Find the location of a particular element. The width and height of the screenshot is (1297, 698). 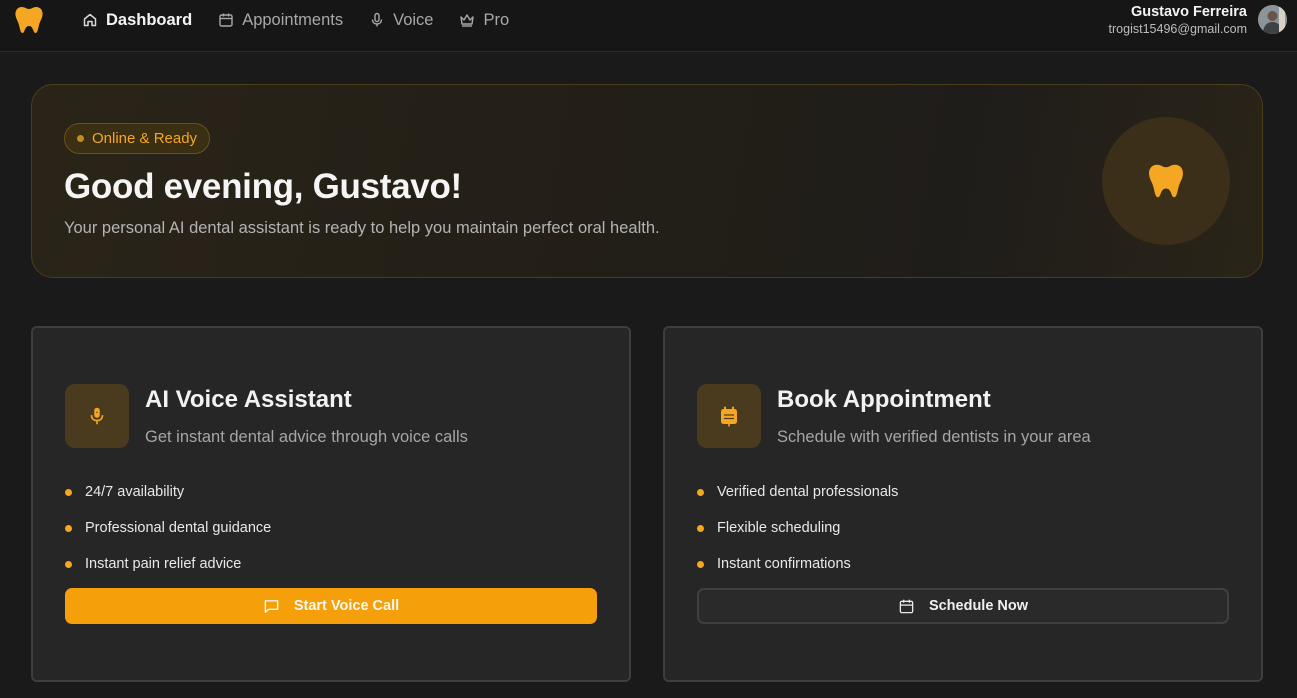

list-item: Verified dental professionals is located at coordinates (797, 492).